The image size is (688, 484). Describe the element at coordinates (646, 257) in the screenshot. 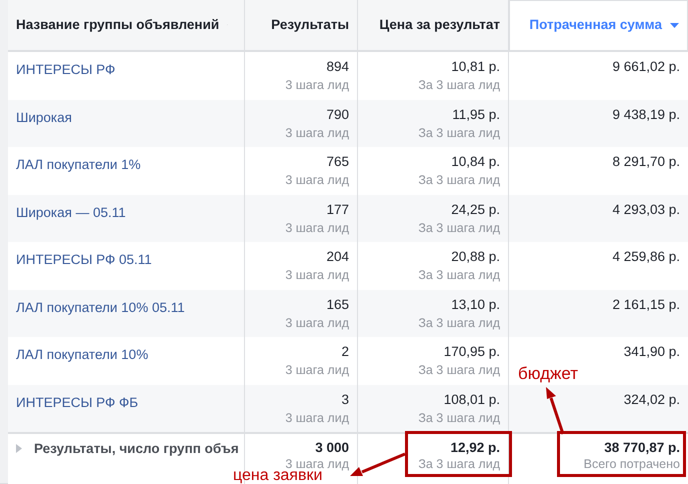

I see `table-cell: 4 259,86 р.` at that location.